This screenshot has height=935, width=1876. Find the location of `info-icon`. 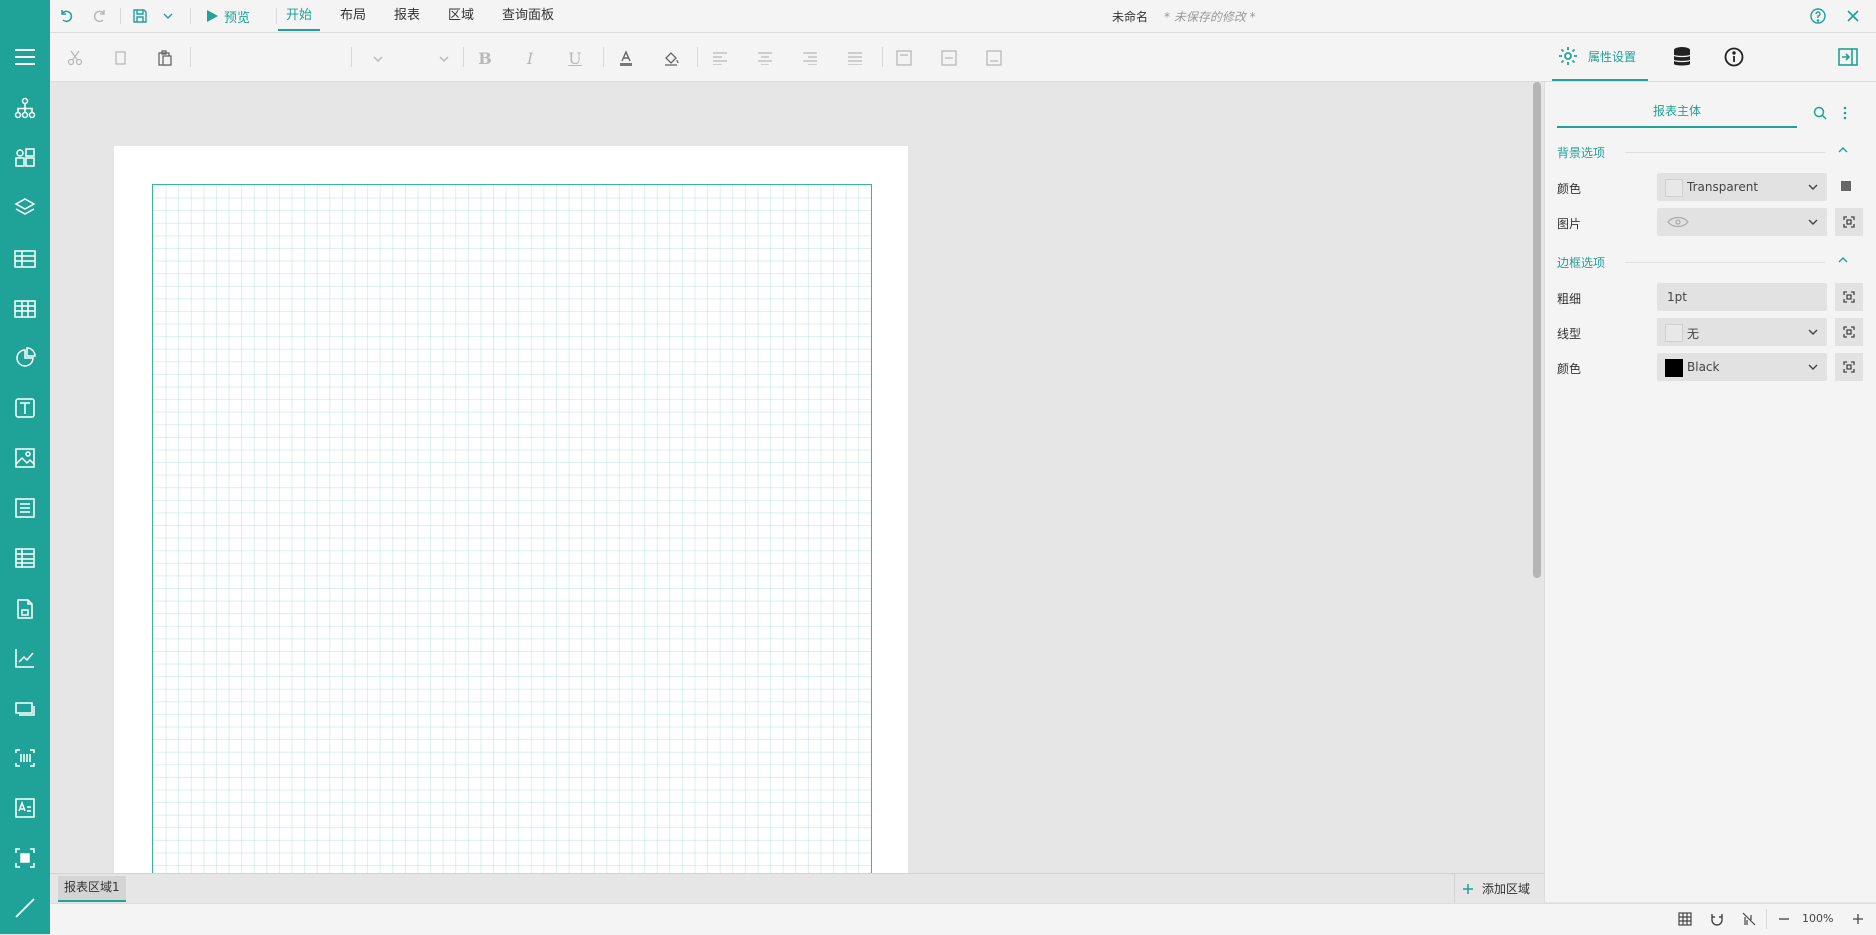

info-icon is located at coordinates (1734, 57).